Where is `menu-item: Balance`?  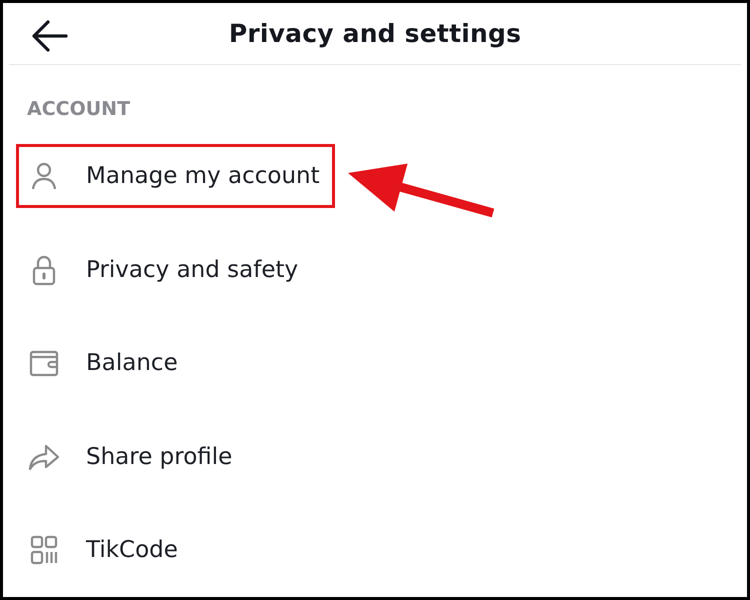
menu-item: Balance is located at coordinates (104, 363).